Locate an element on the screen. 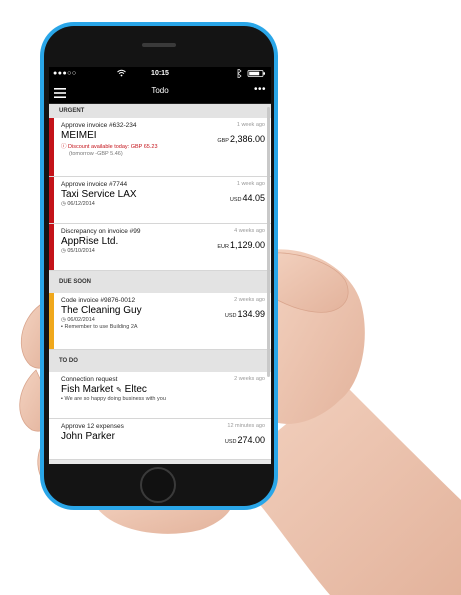  section-header-to-do: TO DO is located at coordinates (160, 361).